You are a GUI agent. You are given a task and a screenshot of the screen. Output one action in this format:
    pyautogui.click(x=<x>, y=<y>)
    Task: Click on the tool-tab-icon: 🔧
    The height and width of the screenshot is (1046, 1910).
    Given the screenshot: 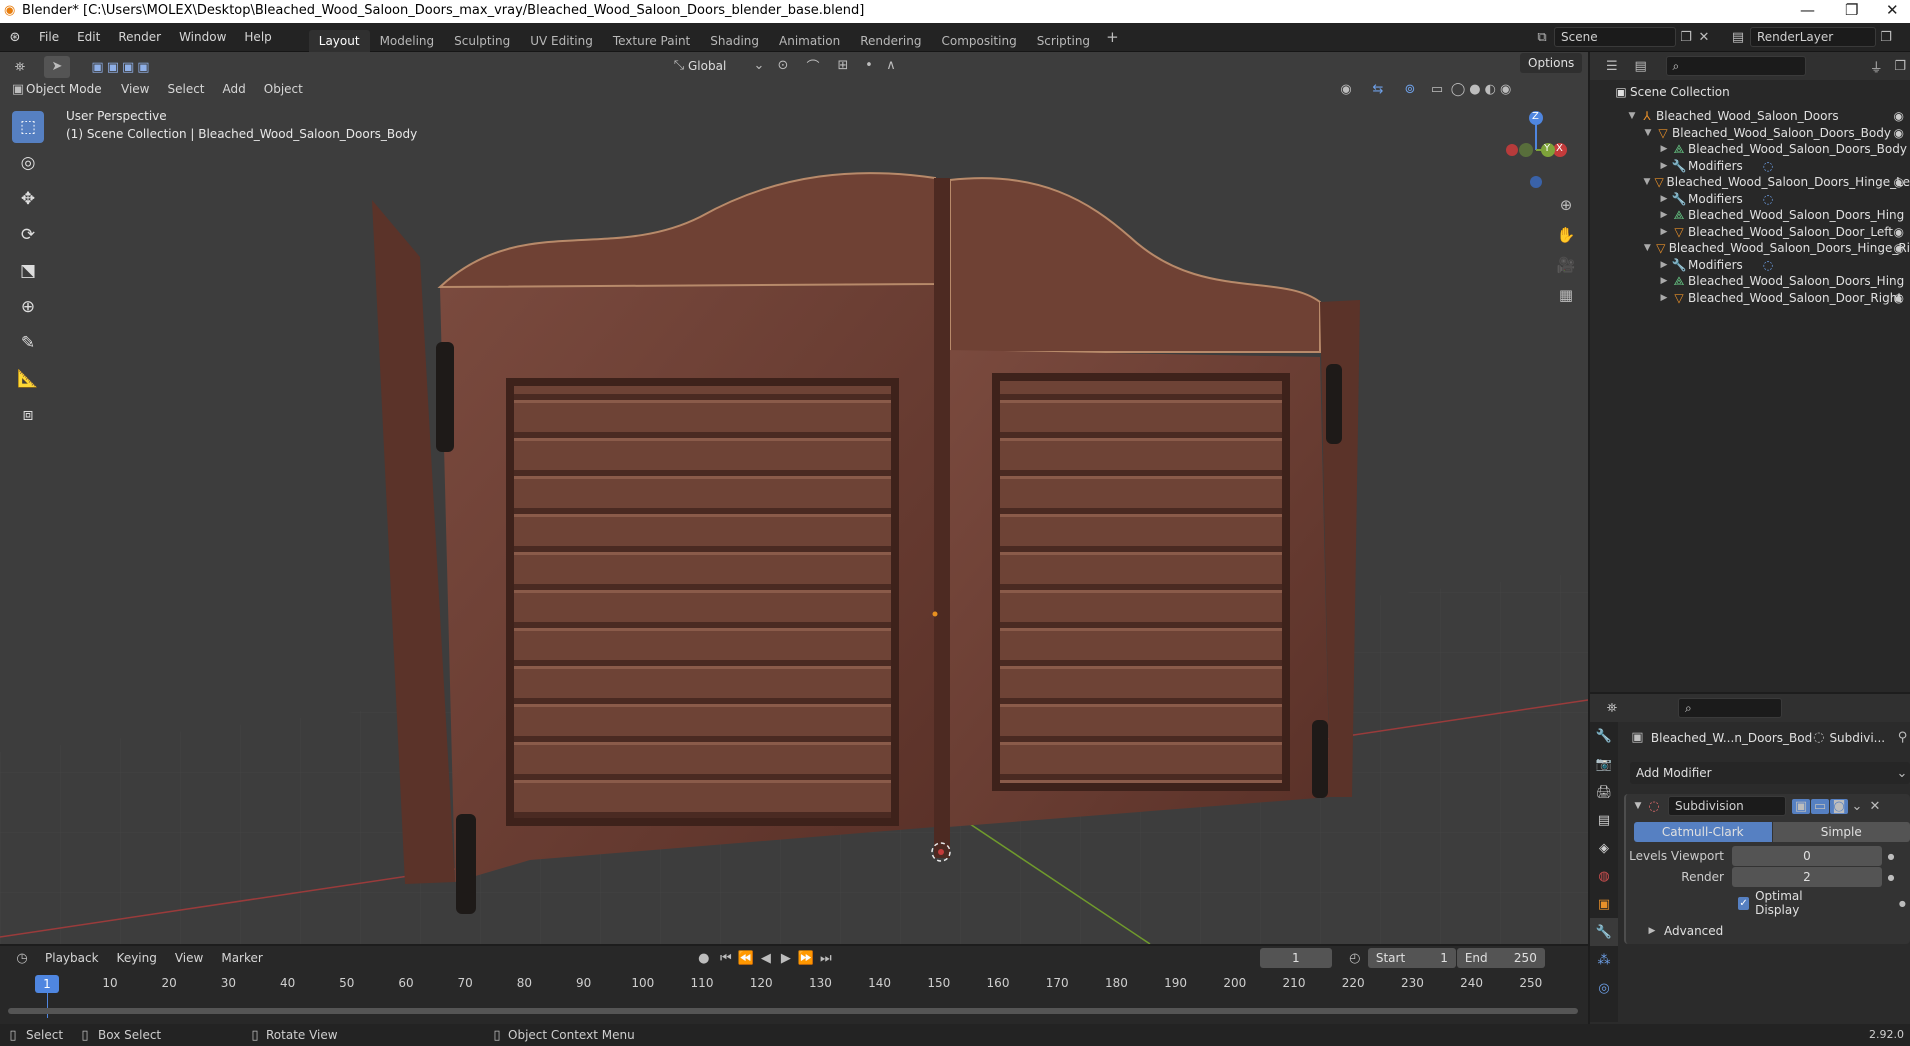 What is the action you would take?
    pyautogui.click(x=1604, y=736)
    